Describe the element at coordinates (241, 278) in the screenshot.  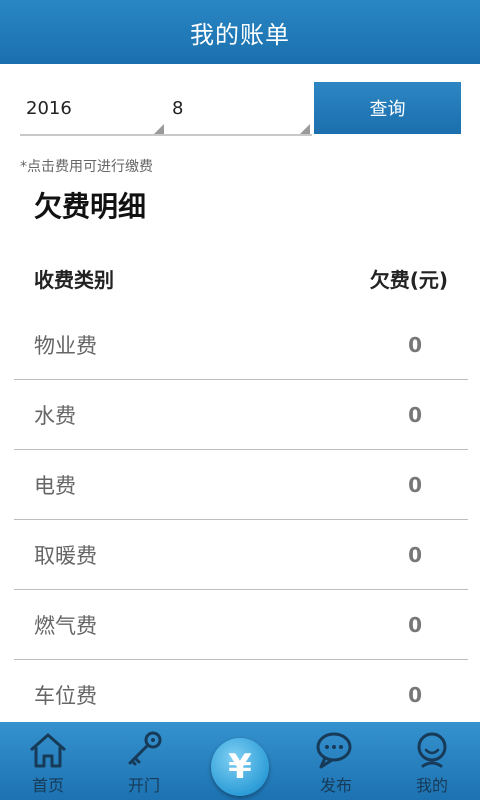
I see `table-header: 收费类别 欠费(元)` at that location.